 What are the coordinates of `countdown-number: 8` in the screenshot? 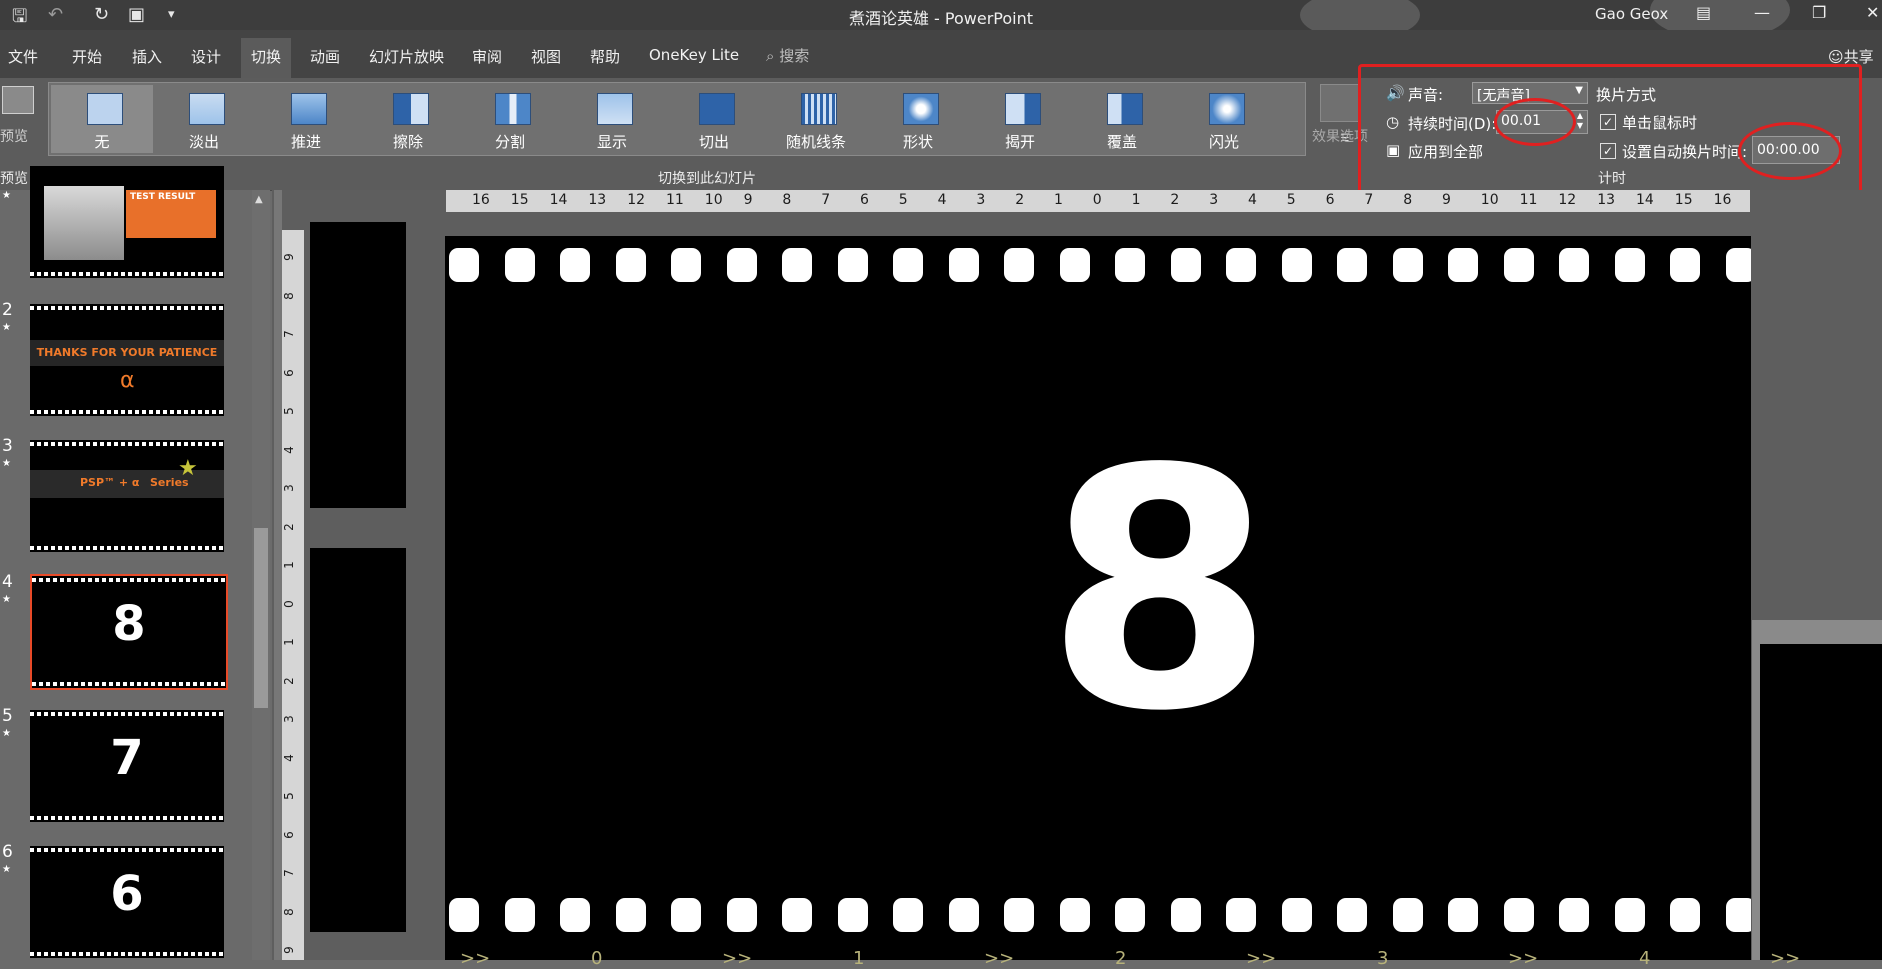 It's located at (1160, 591).